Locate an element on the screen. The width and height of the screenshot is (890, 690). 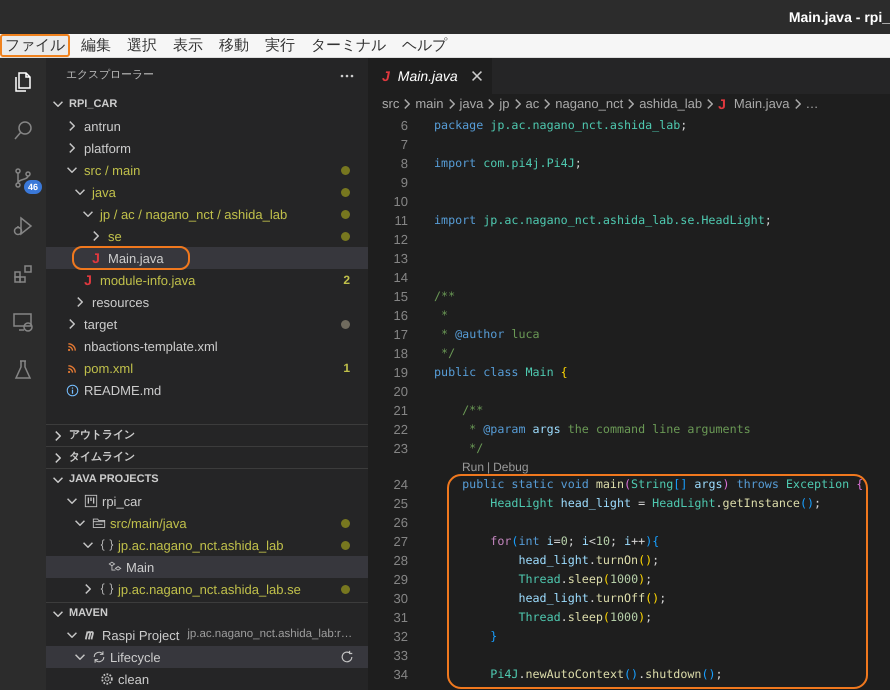
braces-icon is located at coordinates (107, 545).